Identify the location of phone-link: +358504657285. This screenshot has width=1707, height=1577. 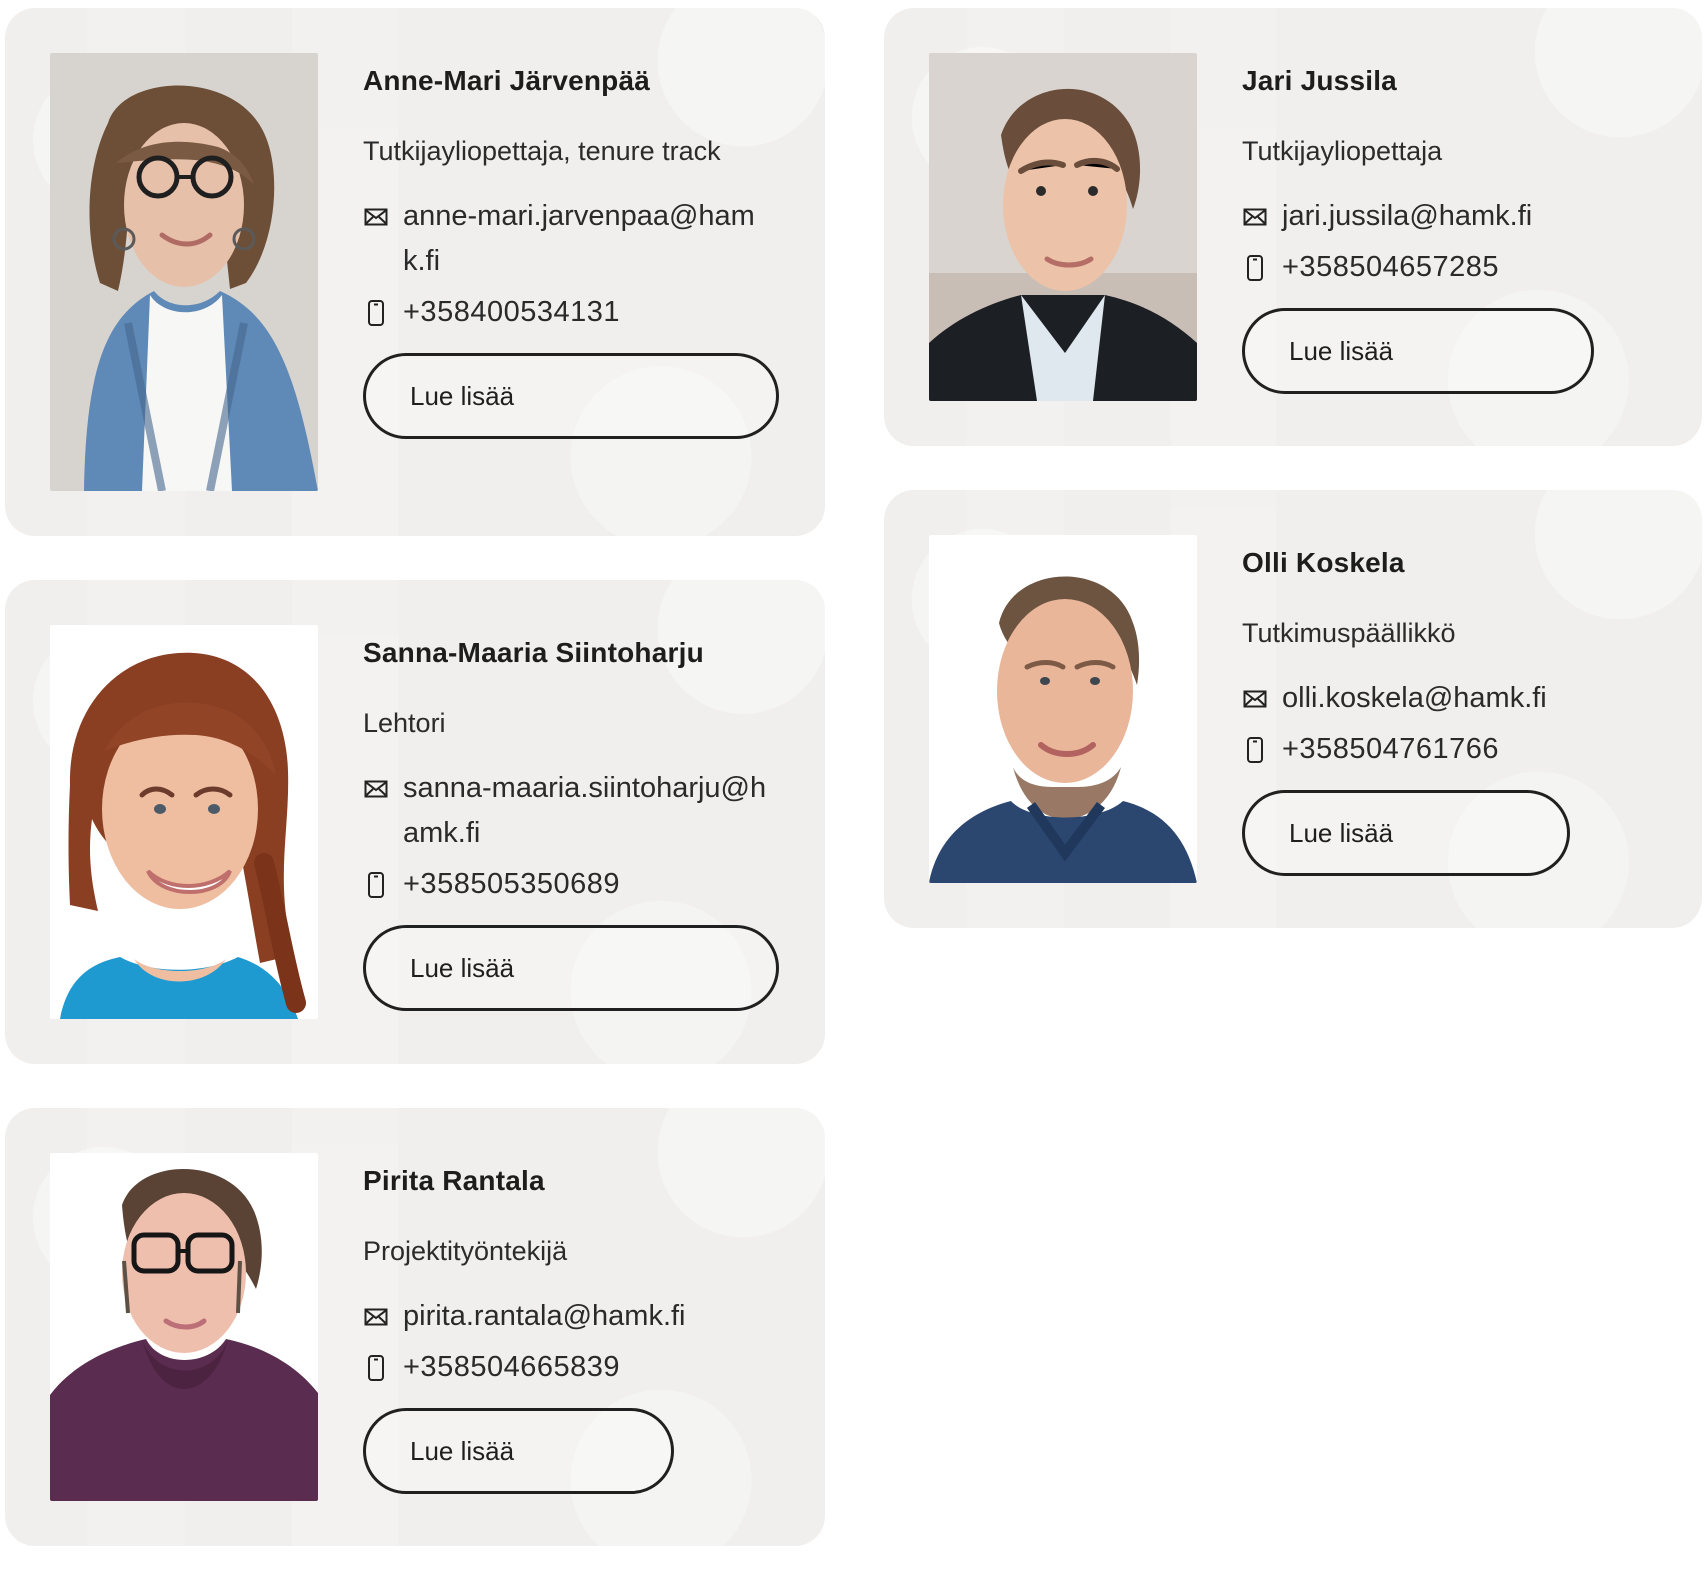
(1390, 267).